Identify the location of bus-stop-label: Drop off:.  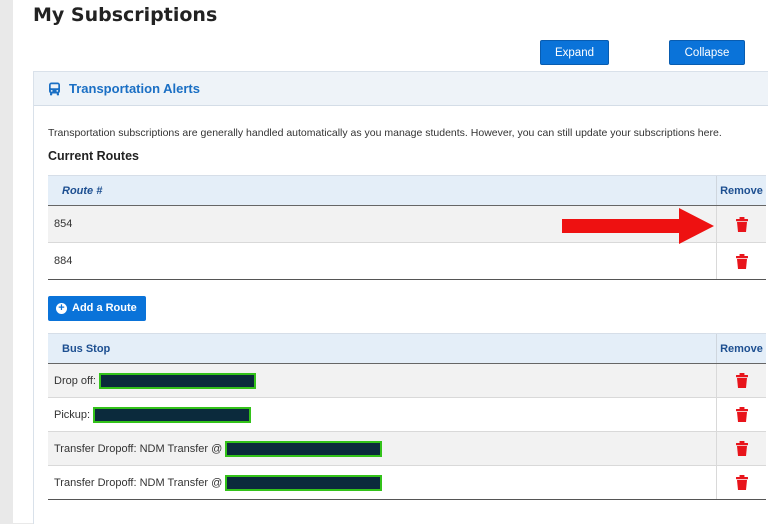
(75, 380).